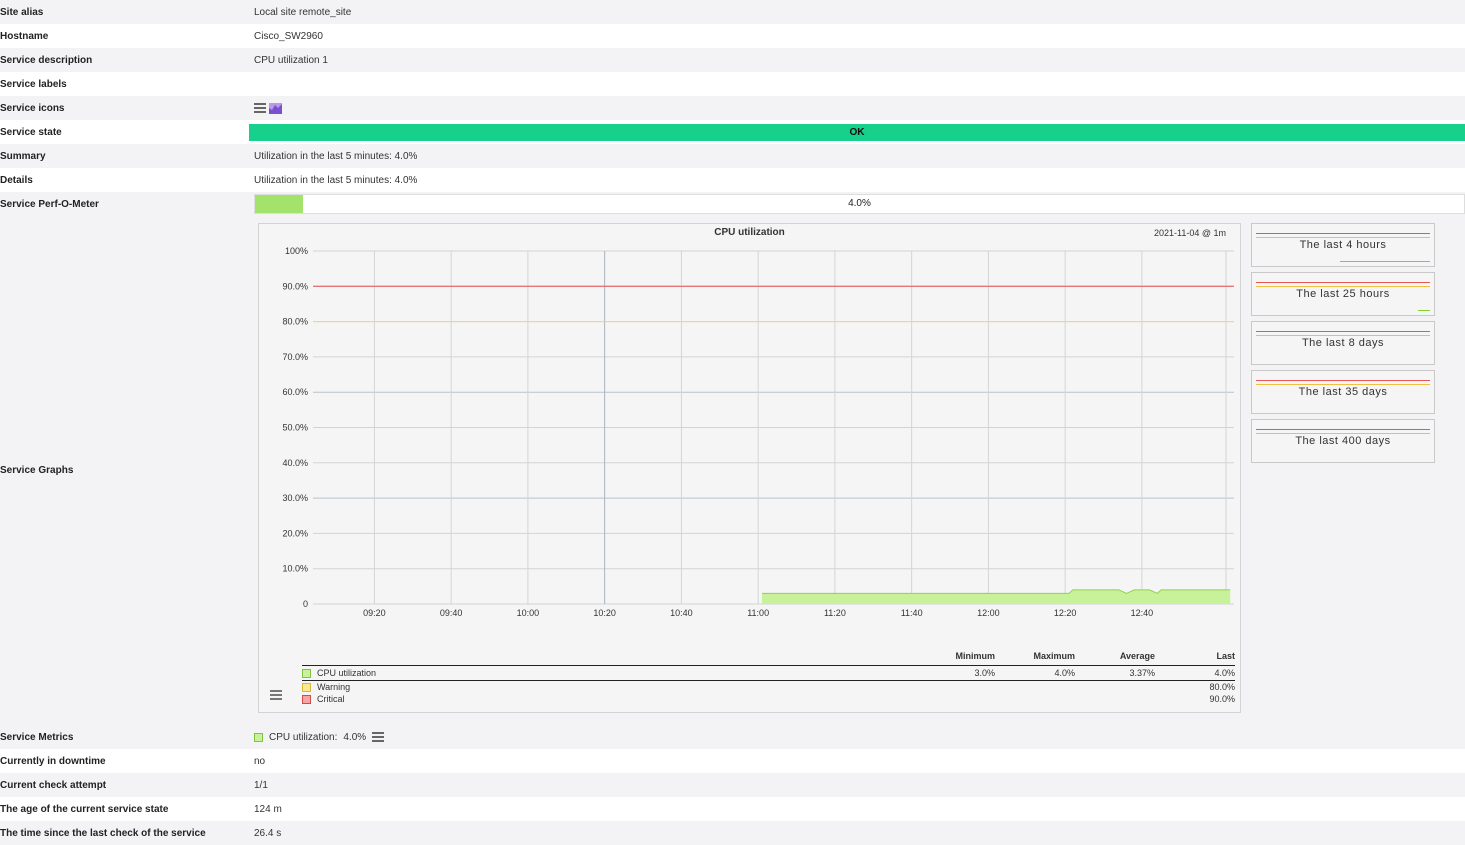 The width and height of the screenshot is (1465, 845). I want to click on thumb-label: The last 35 days, so click(1343, 392).